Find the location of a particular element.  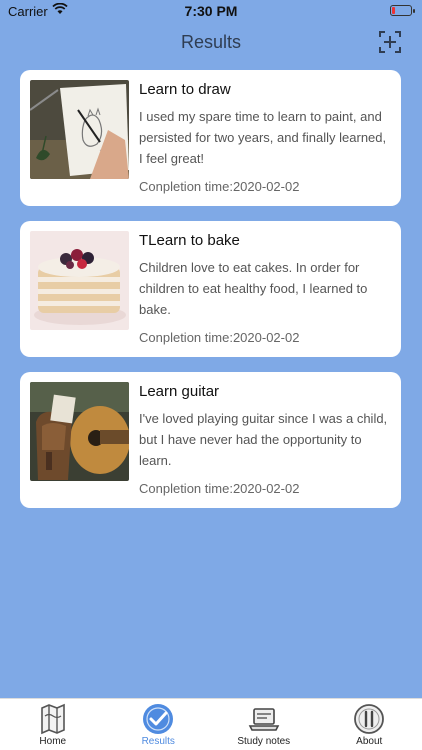

tab-results: Results is located at coordinates (159, 724).